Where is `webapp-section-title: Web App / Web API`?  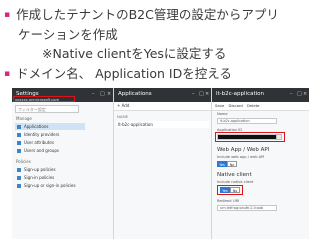
webapp-section-title: Web App / Web API is located at coordinates (243, 150).